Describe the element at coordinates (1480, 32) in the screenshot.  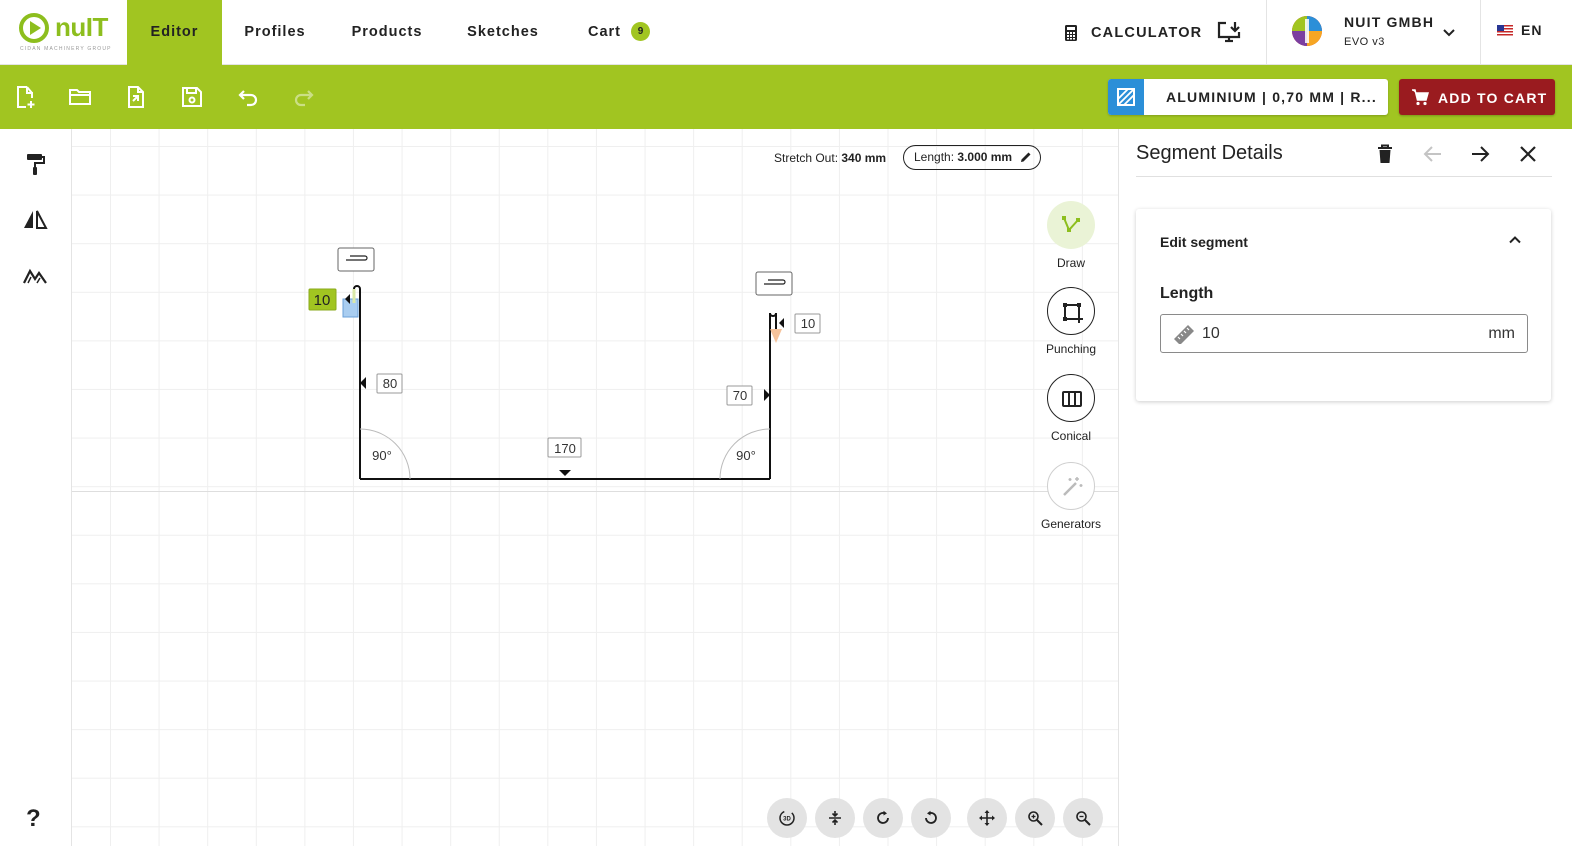
I see `divider` at that location.